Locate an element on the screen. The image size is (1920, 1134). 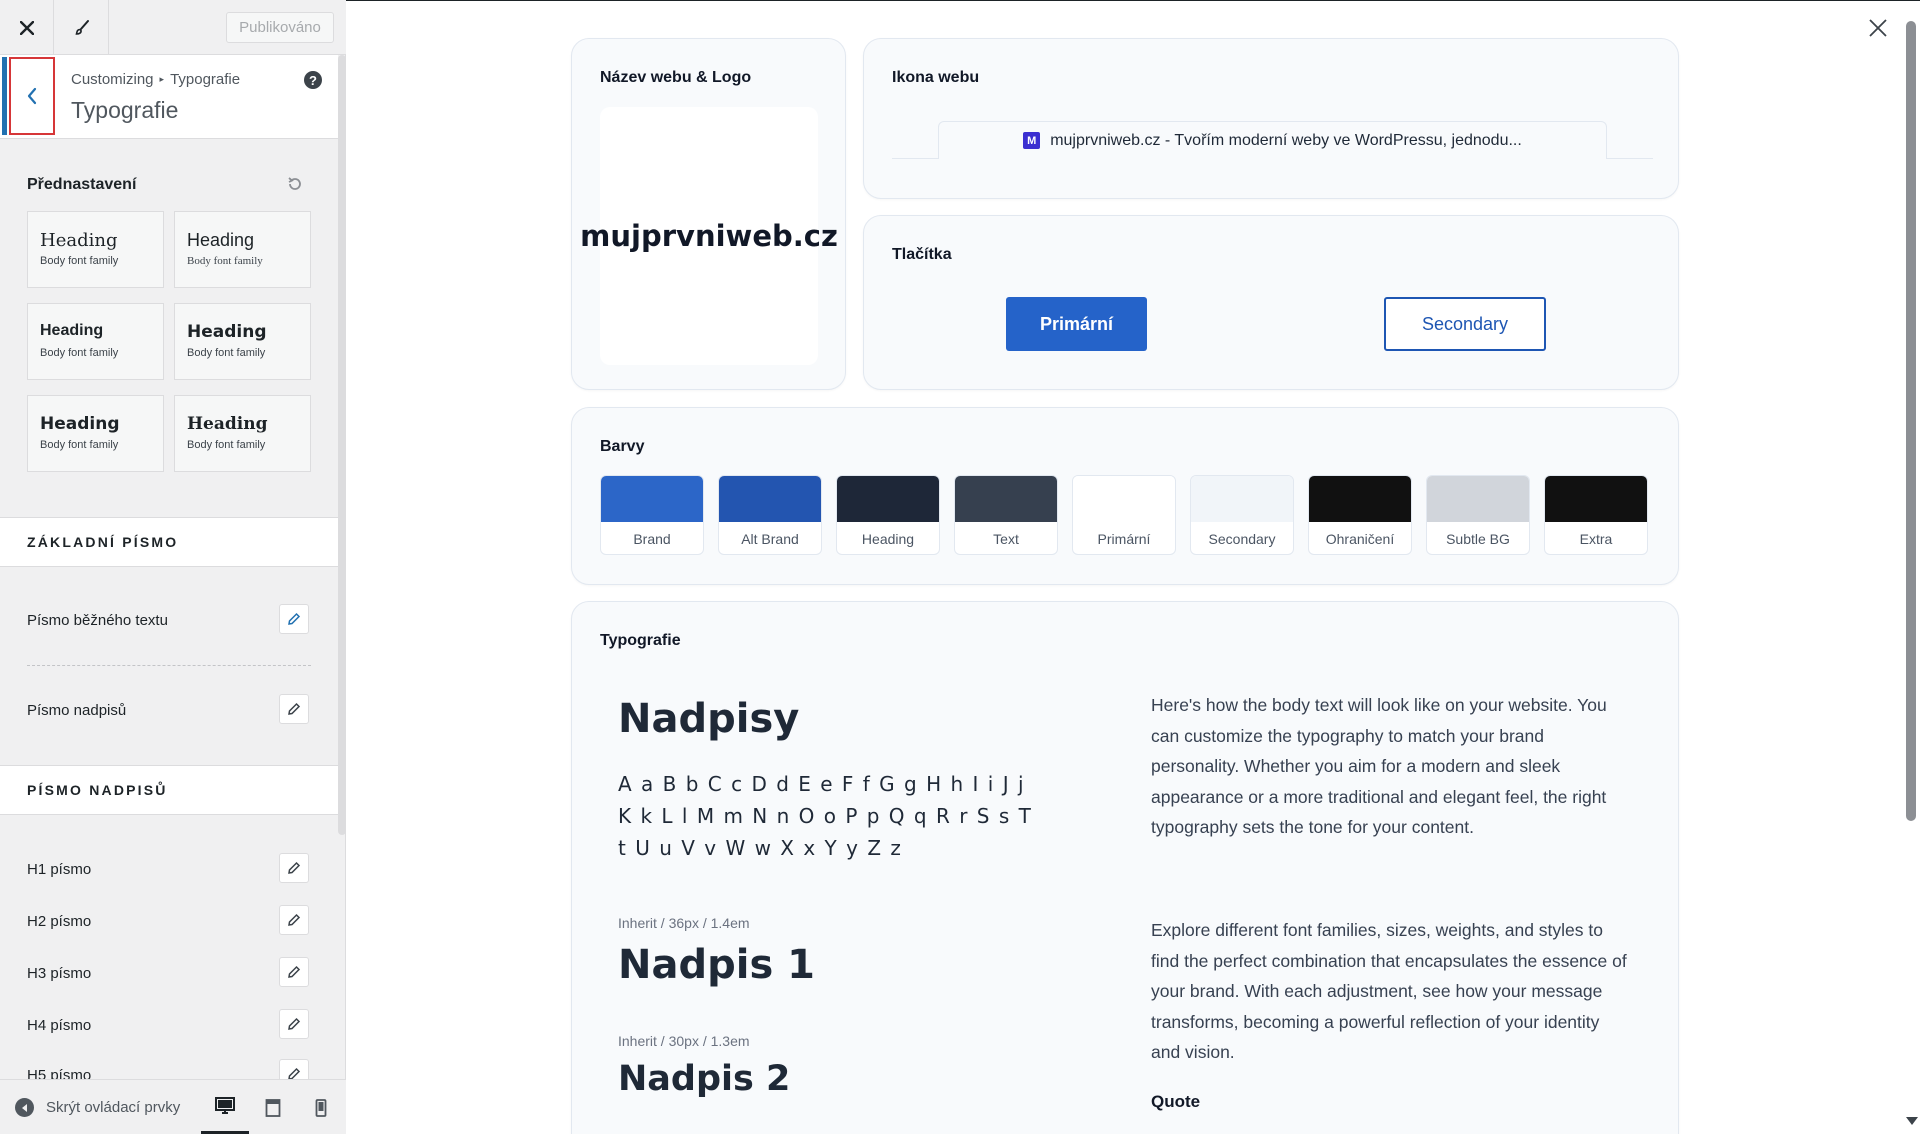
sidebar-scrollbar is located at coordinates (342, 445).